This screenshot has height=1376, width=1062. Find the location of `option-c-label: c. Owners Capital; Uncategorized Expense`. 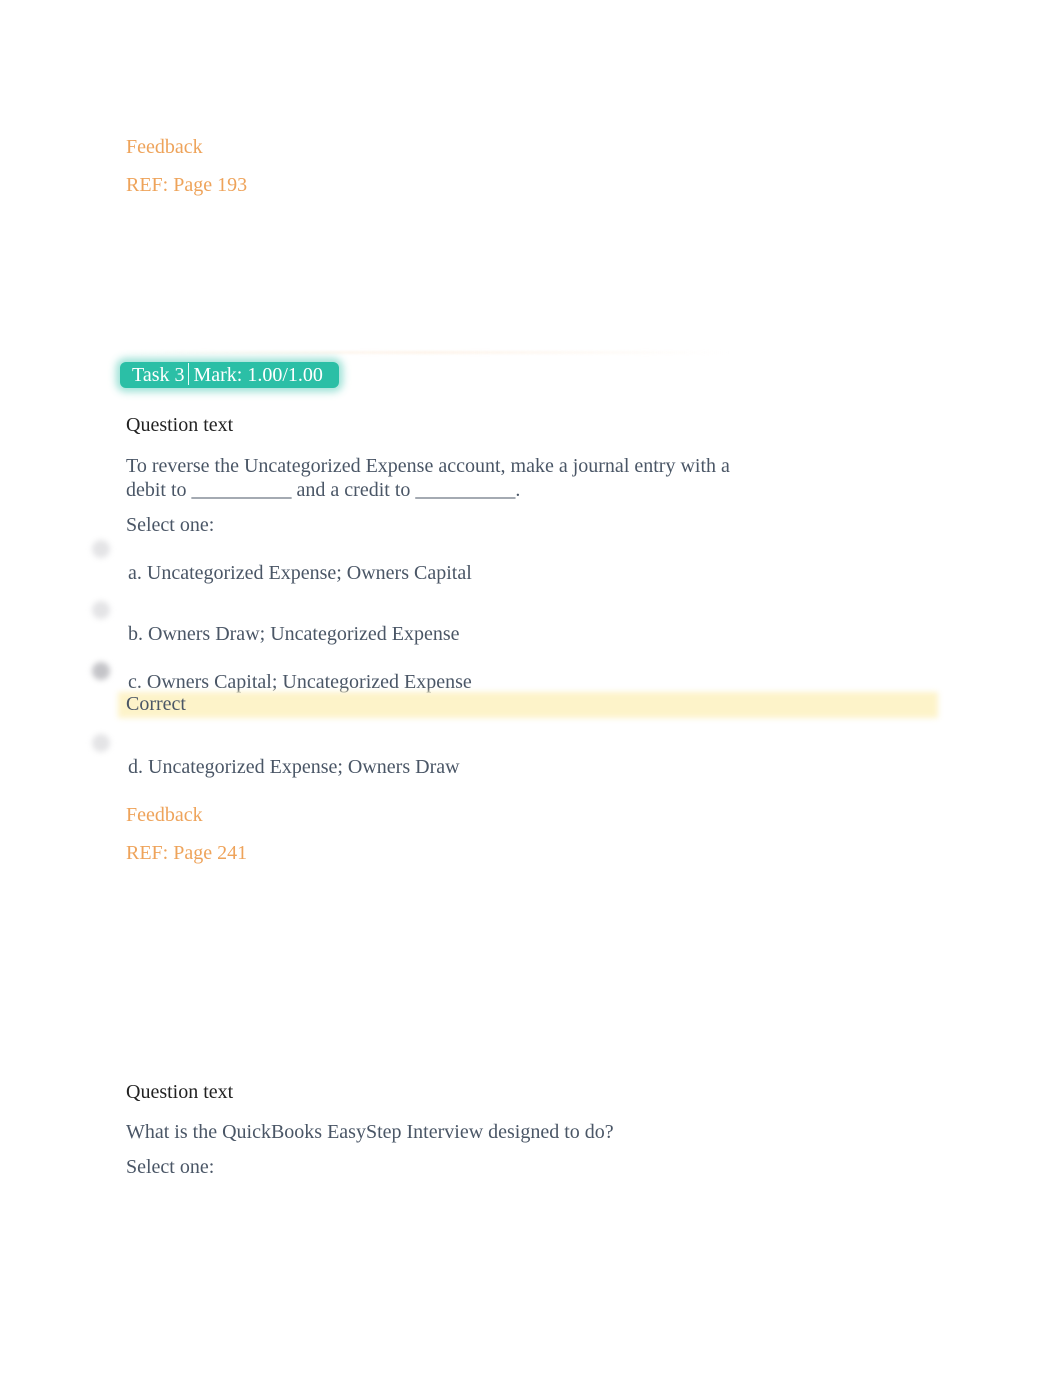

option-c-label: c. Owners Capital; Uncategorized Expense is located at coordinates (300, 682).